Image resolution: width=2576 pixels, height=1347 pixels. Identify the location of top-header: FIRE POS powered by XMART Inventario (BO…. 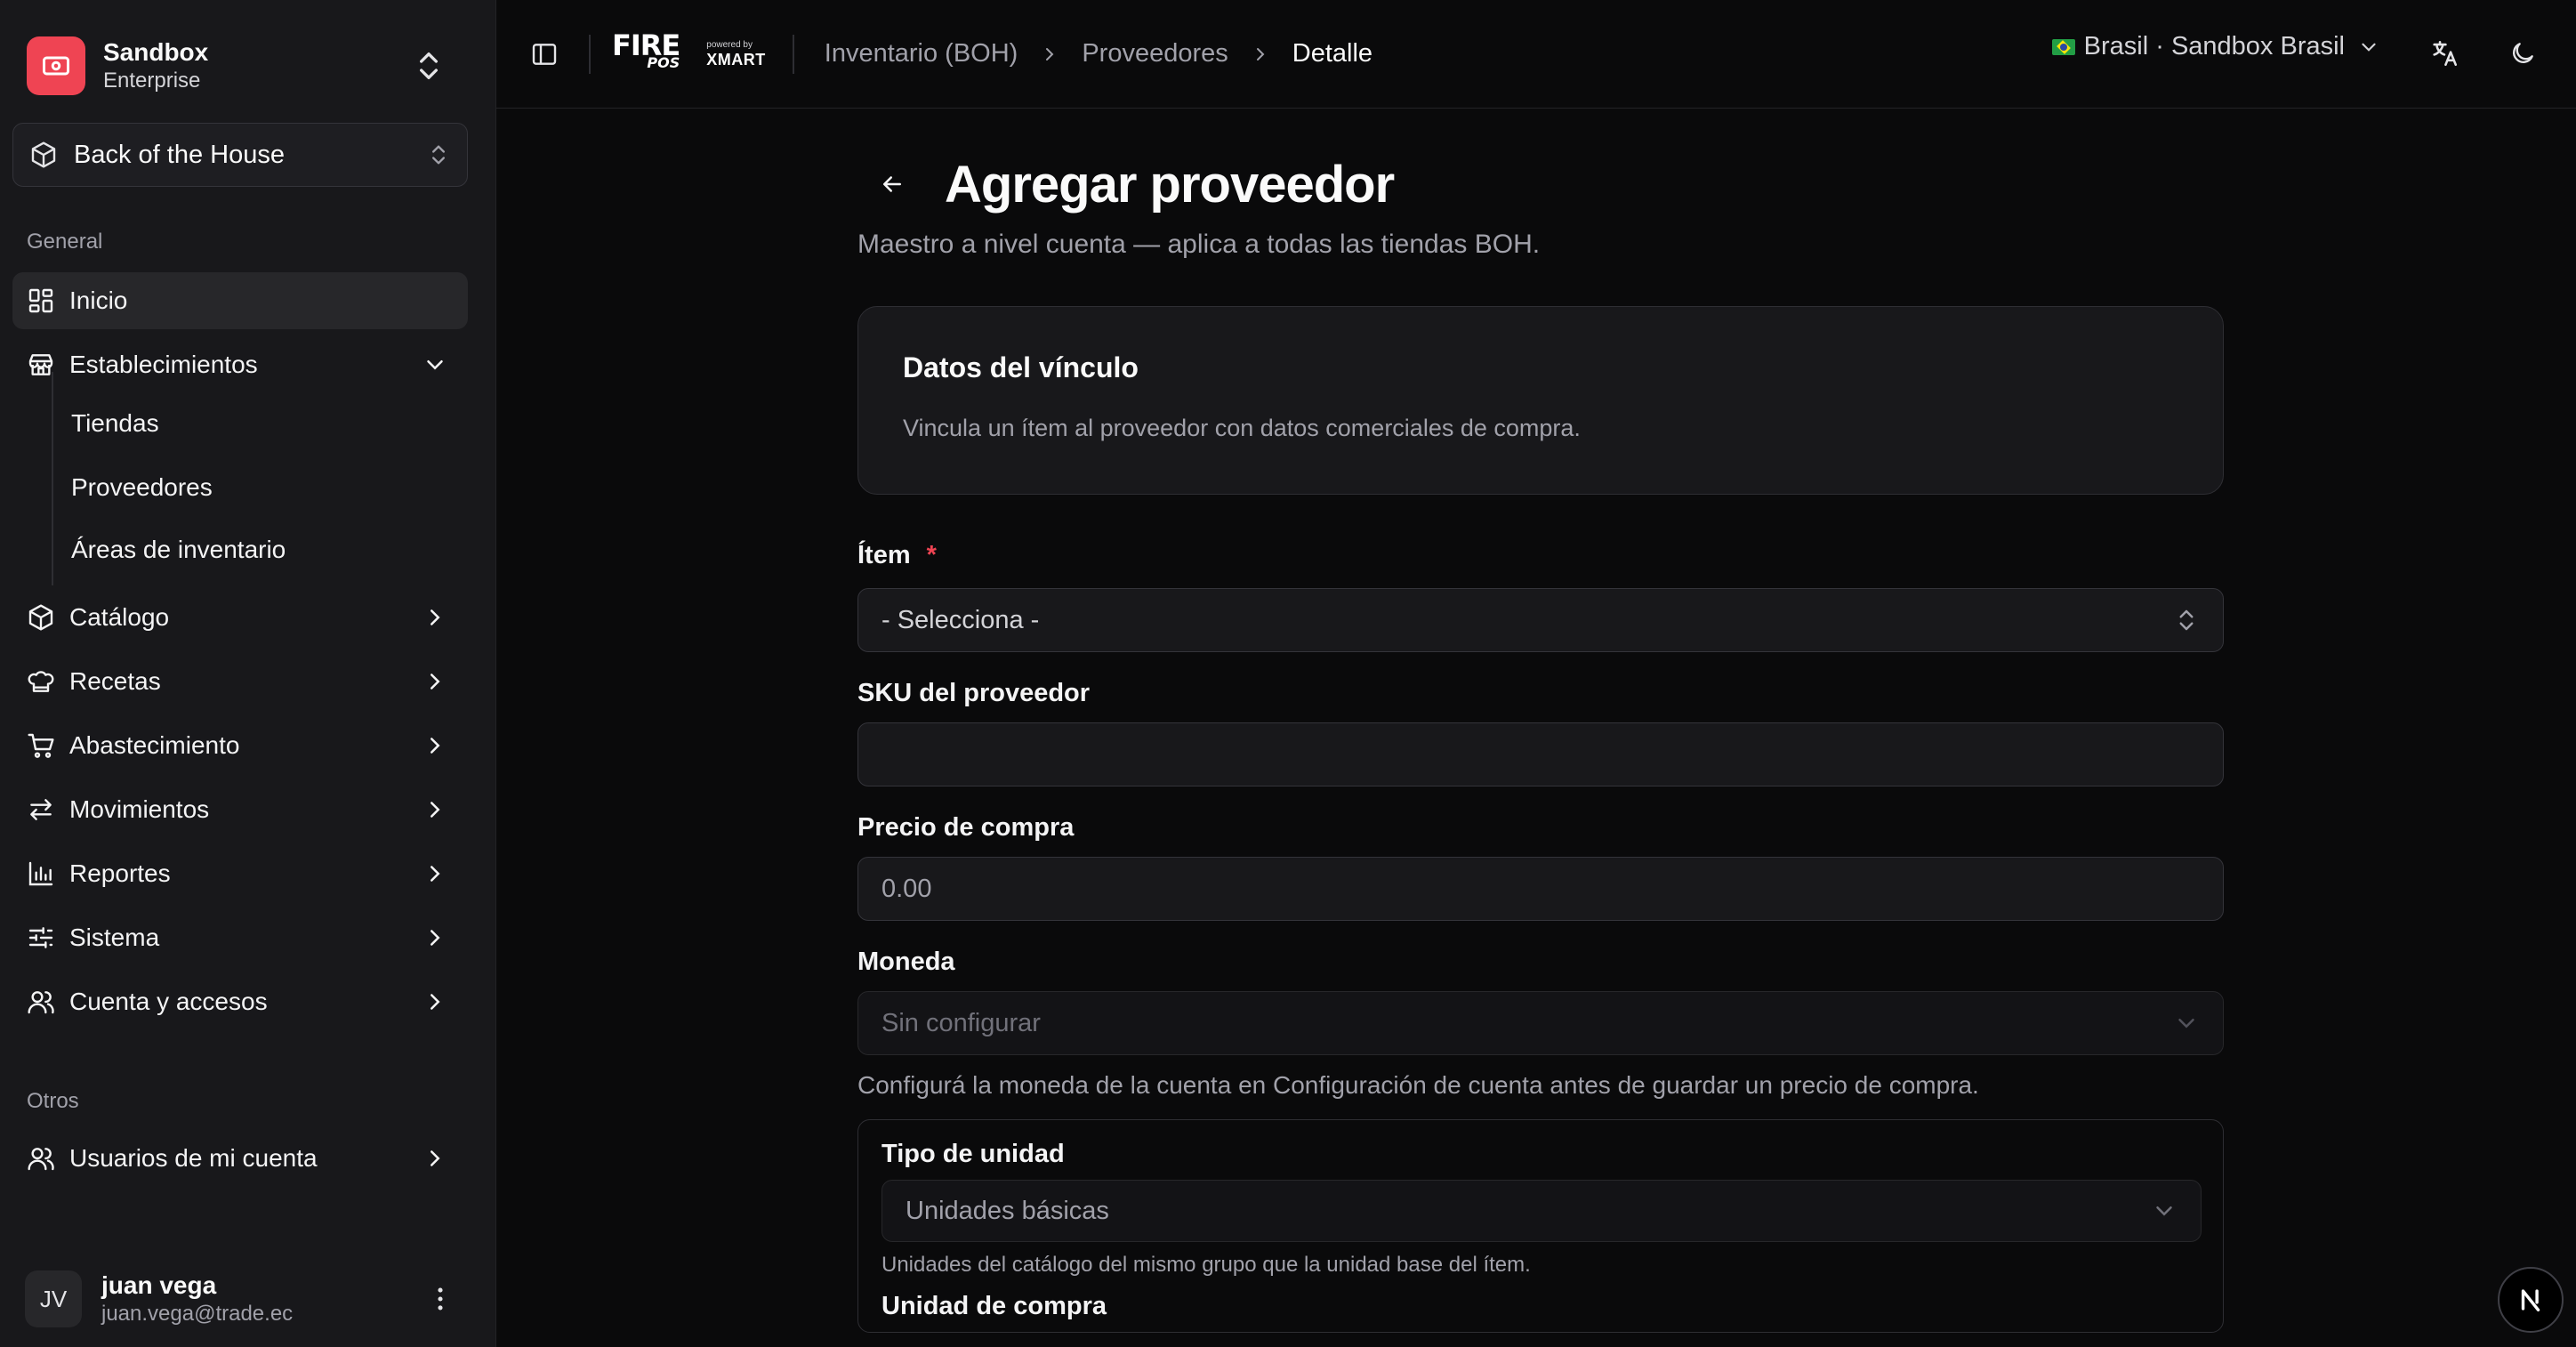
(1536, 54).